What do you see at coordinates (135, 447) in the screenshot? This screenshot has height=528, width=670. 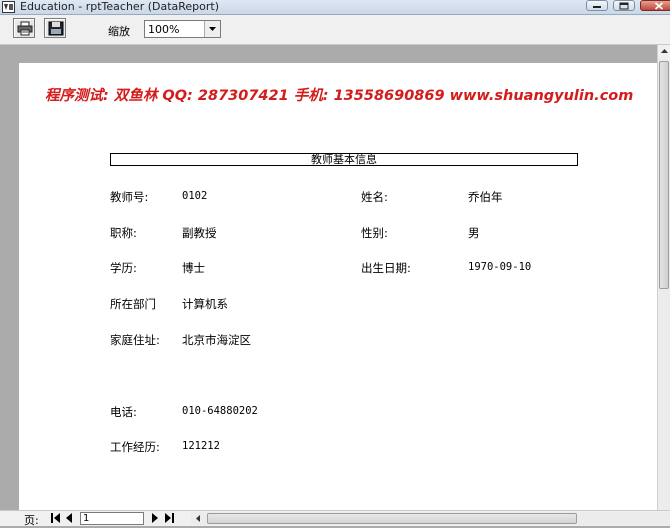 I see `experience-label: 工作经历:` at bounding box center [135, 447].